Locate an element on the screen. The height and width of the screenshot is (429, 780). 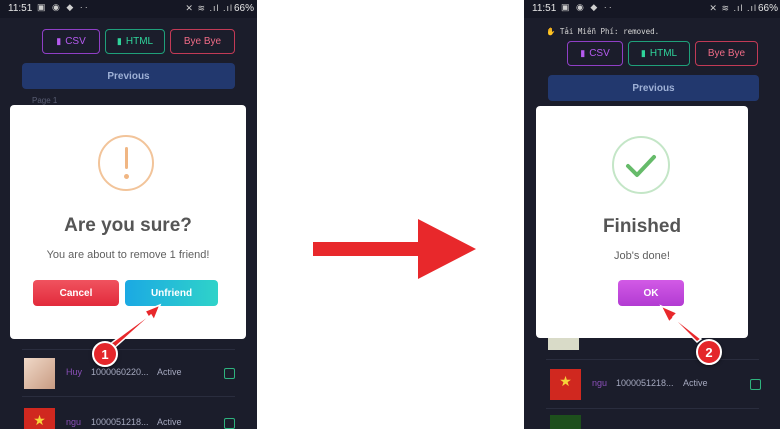
big-right-arrow-icon is located at coordinates (394, 249).